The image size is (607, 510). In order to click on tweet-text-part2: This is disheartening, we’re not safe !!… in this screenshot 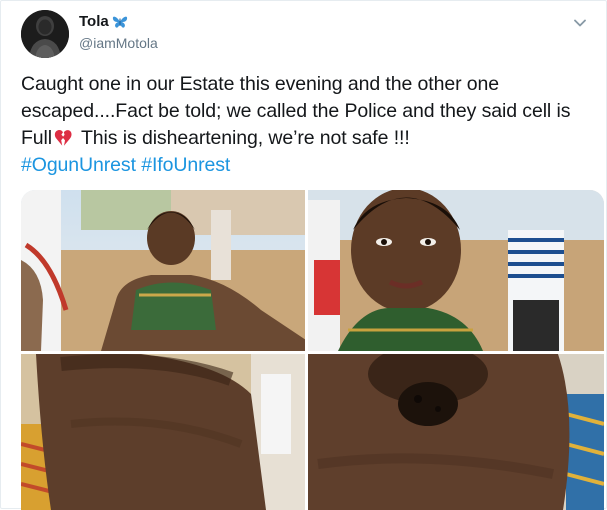, I will do `click(243, 138)`.